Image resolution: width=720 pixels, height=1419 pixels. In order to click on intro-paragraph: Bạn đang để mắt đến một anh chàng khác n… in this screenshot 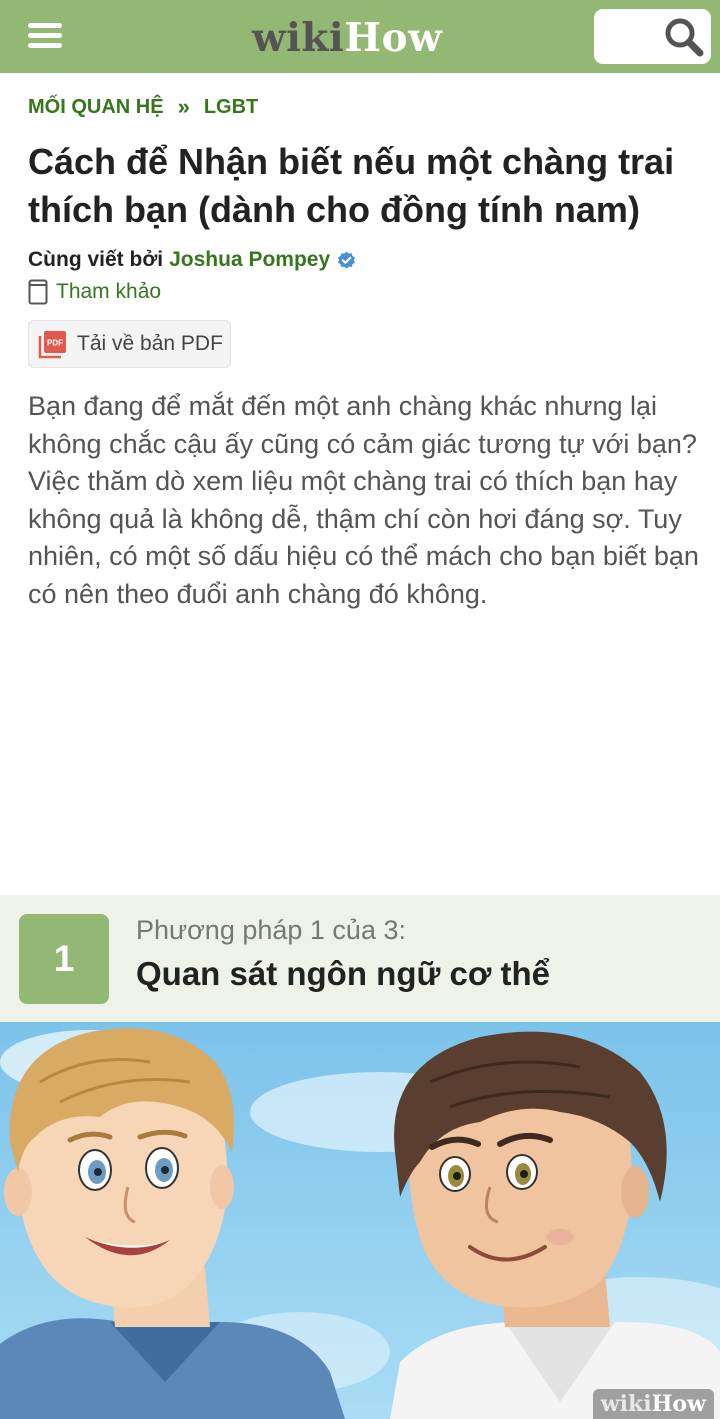, I will do `click(363, 500)`.